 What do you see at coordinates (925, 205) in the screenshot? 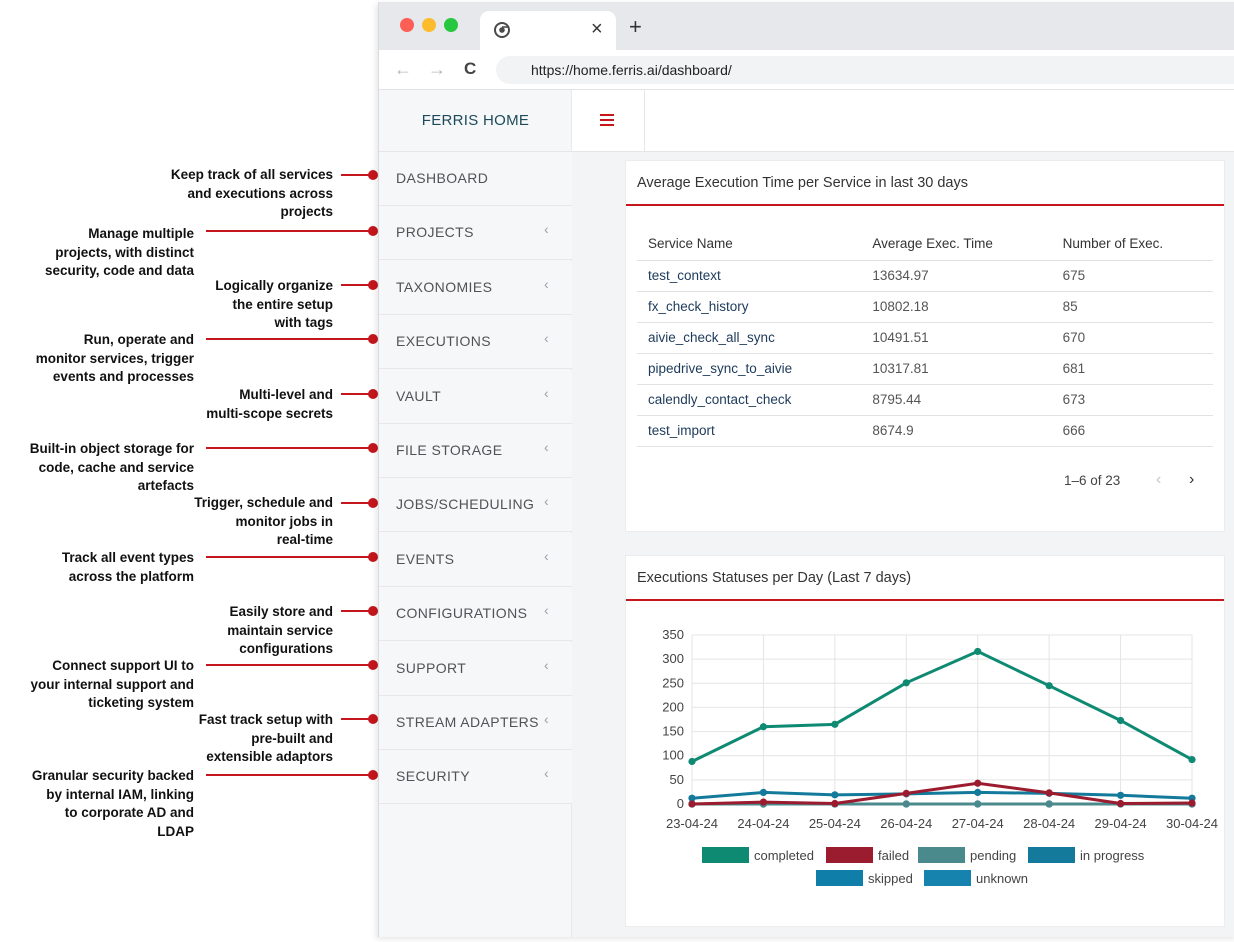
I see `card-divider` at bounding box center [925, 205].